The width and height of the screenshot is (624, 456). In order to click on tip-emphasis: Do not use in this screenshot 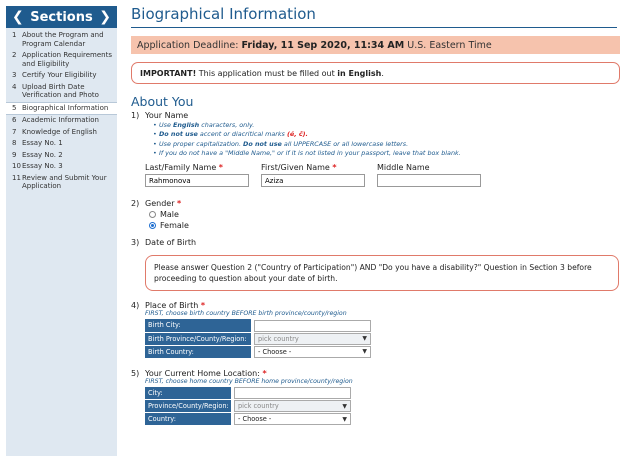, I will do `click(262, 143)`.